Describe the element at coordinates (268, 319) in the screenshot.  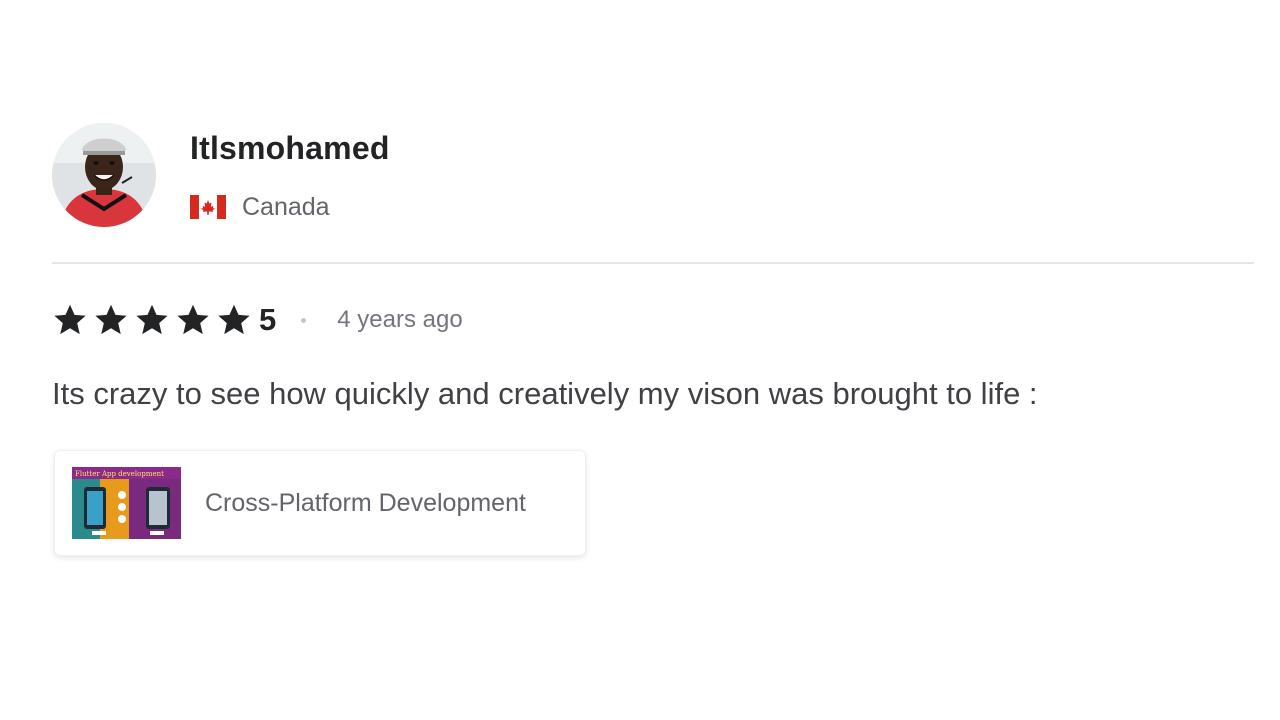
I see `rating-value: 5` at that location.